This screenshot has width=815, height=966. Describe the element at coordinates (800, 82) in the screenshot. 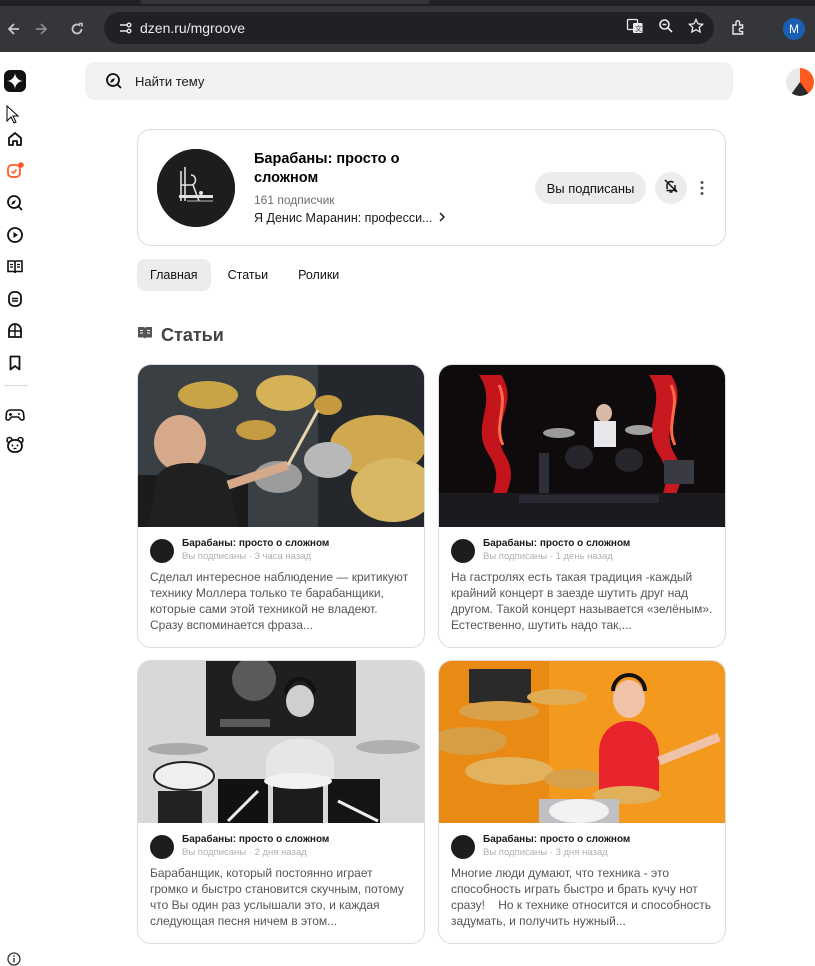

I see `user-avatar` at that location.